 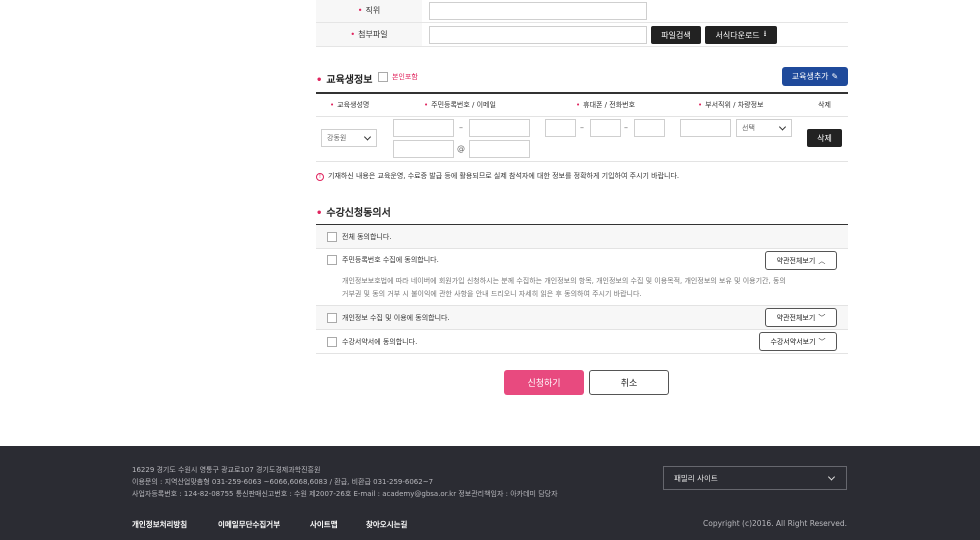 I want to click on phone-3-input, so click(x=649, y=128).